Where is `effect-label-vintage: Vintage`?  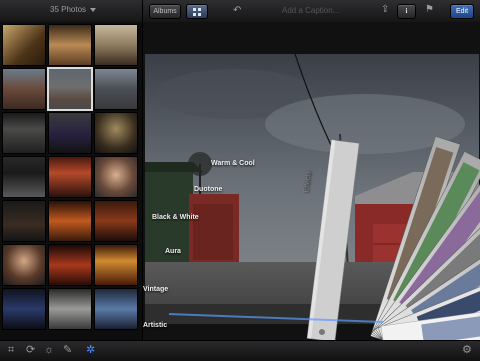 effect-label-vintage: Vintage is located at coordinates (155, 289).